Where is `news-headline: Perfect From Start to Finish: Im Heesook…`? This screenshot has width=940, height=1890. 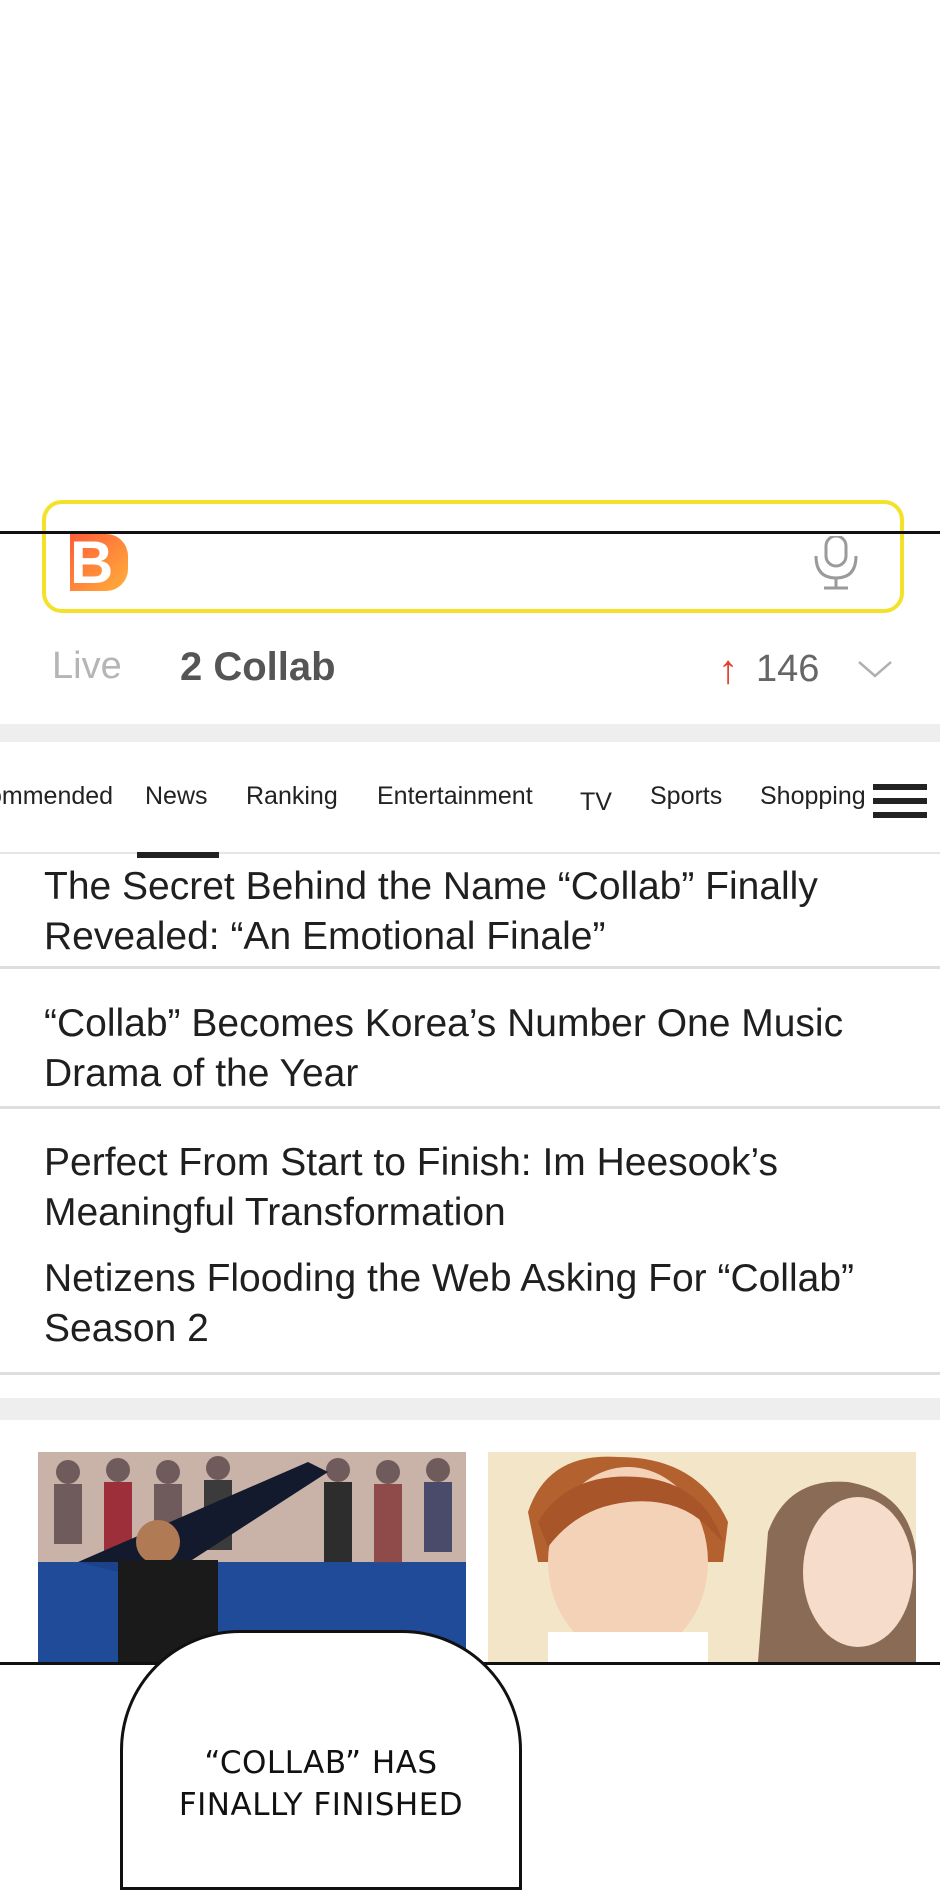
news-headline: Perfect From Start to Finish: Im Heesook… is located at coordinates (470, 1188).